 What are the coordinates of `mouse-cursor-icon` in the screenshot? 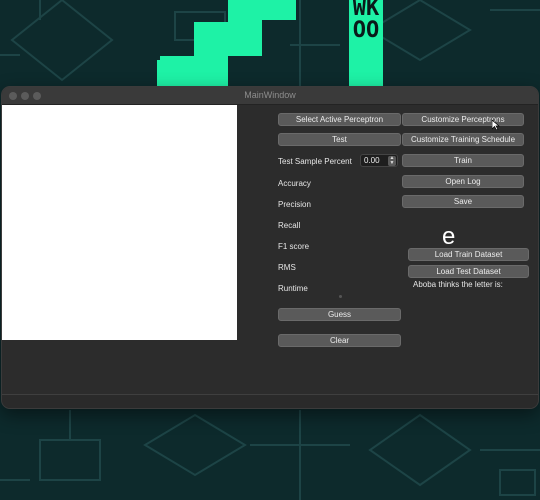 It's located at (496, 125).